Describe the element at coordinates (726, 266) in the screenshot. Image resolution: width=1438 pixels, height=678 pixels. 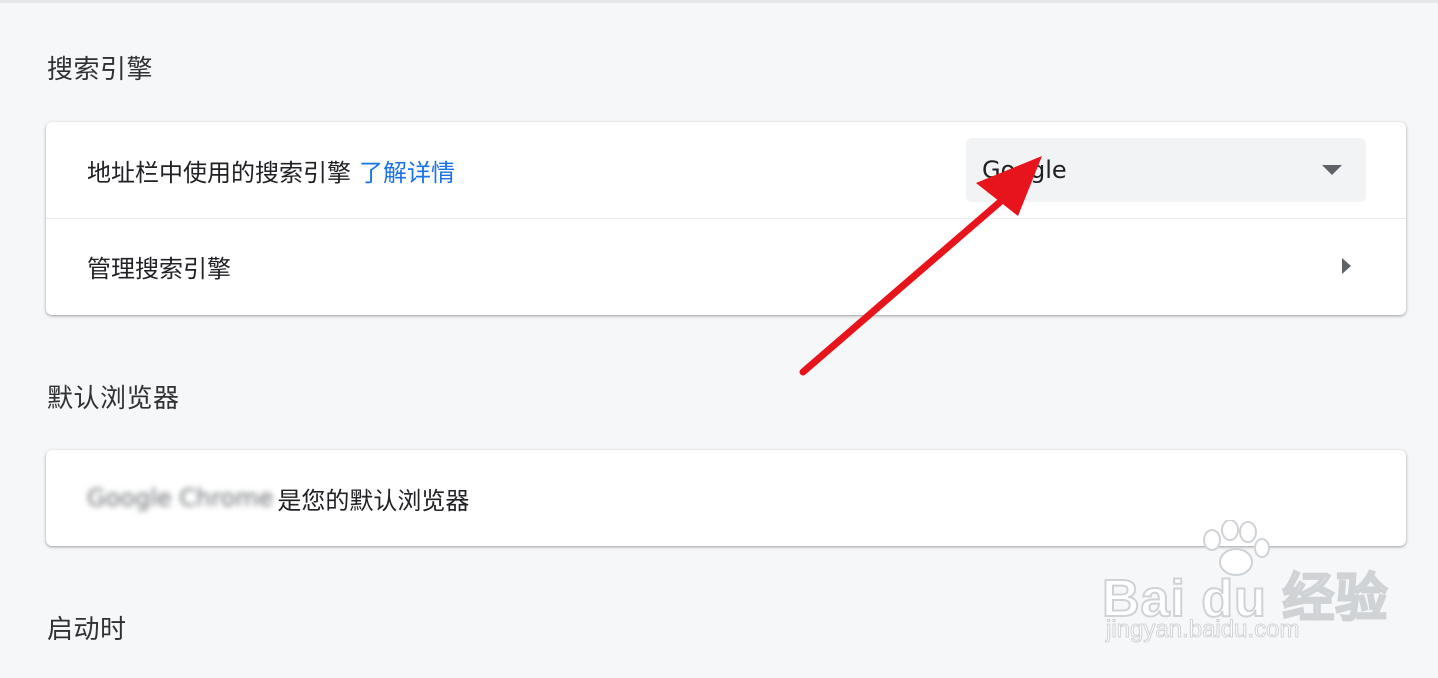
I see `manage-search-engines-row: 管理搜索引擎` at that location.